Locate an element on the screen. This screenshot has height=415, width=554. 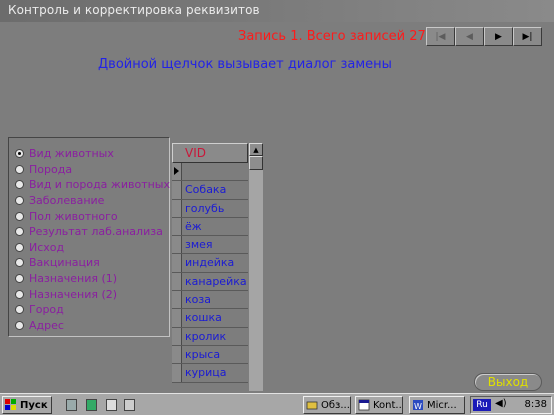
table-row: индейка is located at coordinates (210, 263).